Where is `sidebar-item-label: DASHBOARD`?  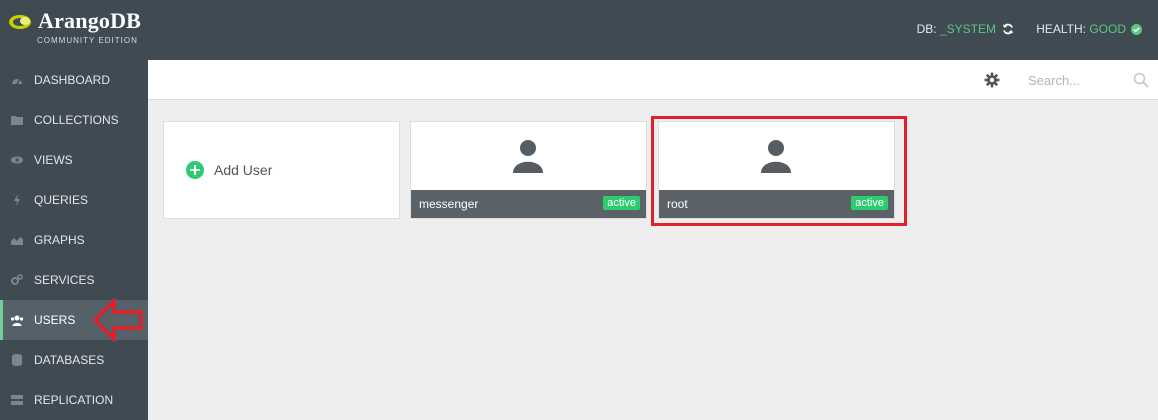 sidebar-item-label: DASHBOARD is located at coordinates (72, 80).